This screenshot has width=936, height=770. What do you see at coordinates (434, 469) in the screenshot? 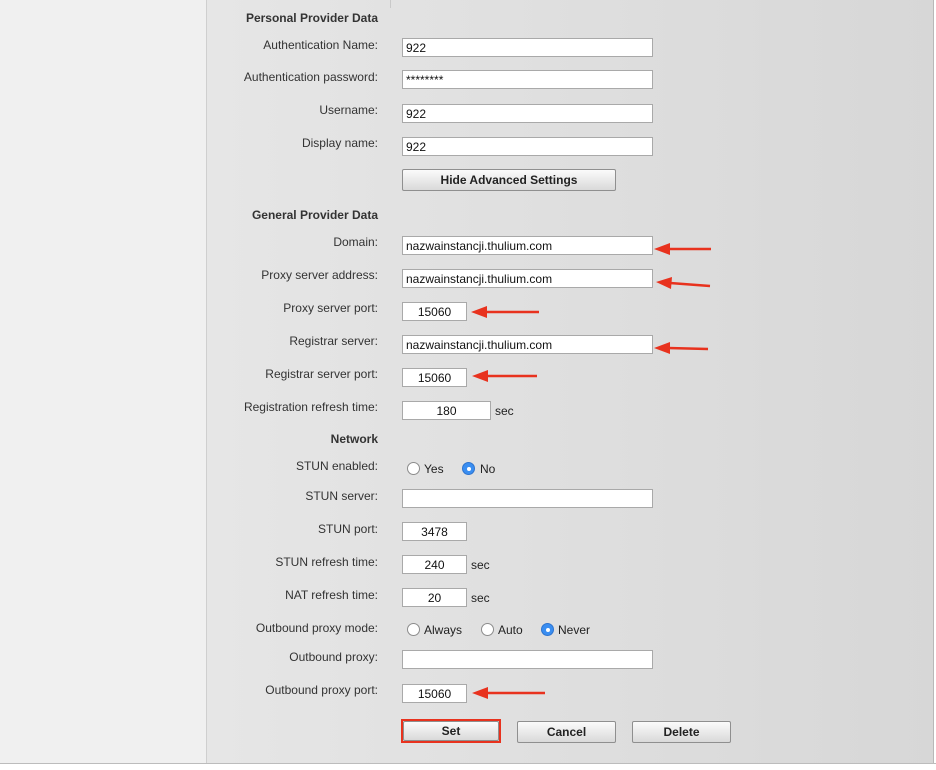
I see `stun-yes-label: Yes` at bounding box center [434, 469].